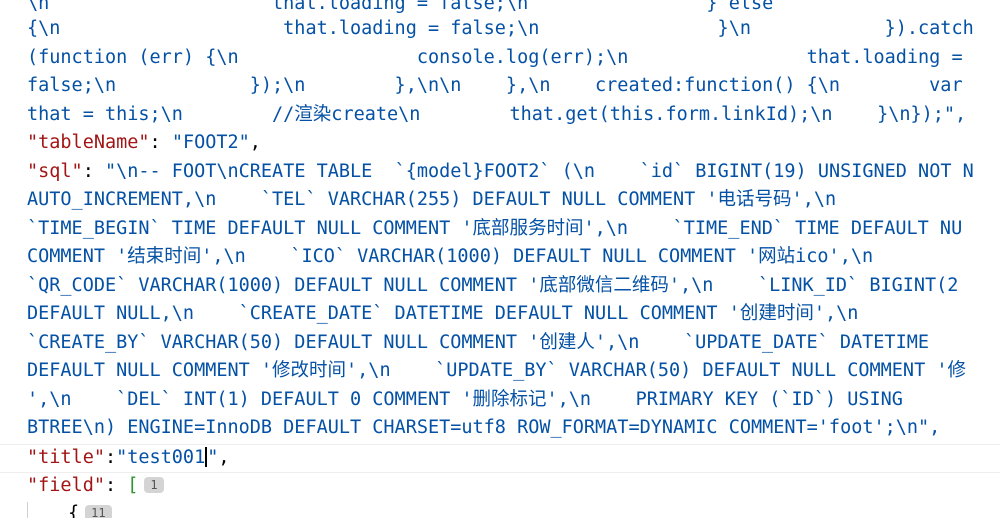  Describe the element at coordinates (98, 511) in the screenshot. I see `fold-count-badge: 11` at that location.